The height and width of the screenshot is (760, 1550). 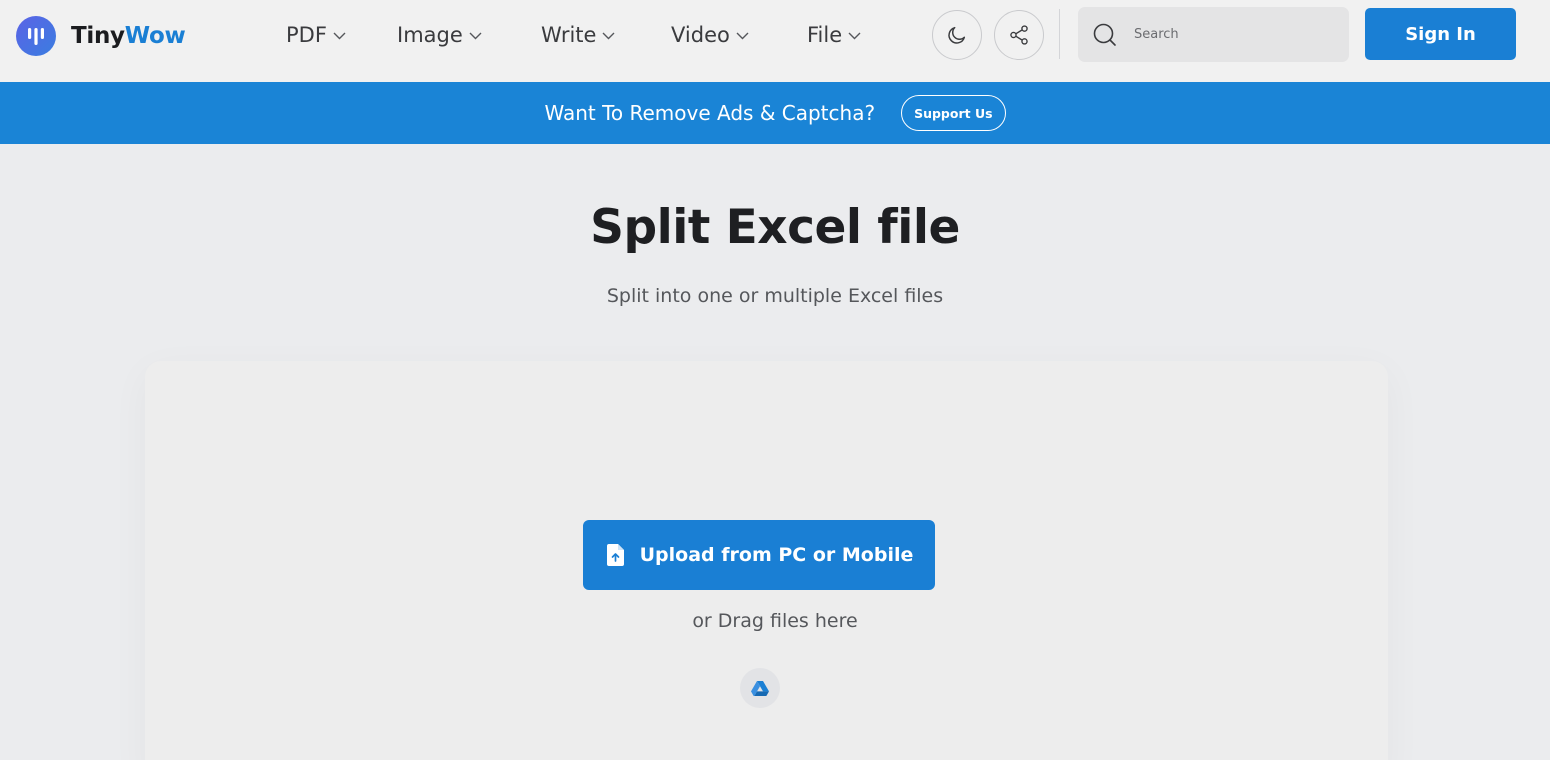 What do you see at coordinates (1229, 34) in the screenshot?
I see `search-input` at bounding box center [1229, 34].